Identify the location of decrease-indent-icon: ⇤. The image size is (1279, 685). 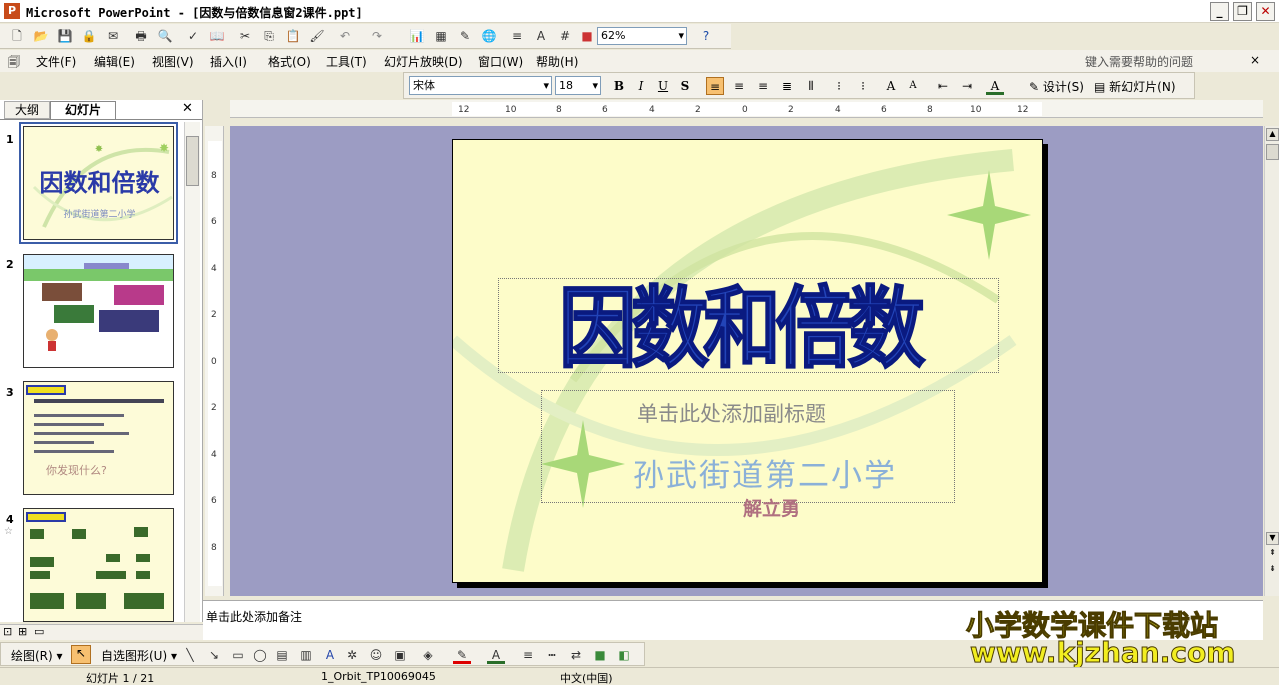
(943, 86).